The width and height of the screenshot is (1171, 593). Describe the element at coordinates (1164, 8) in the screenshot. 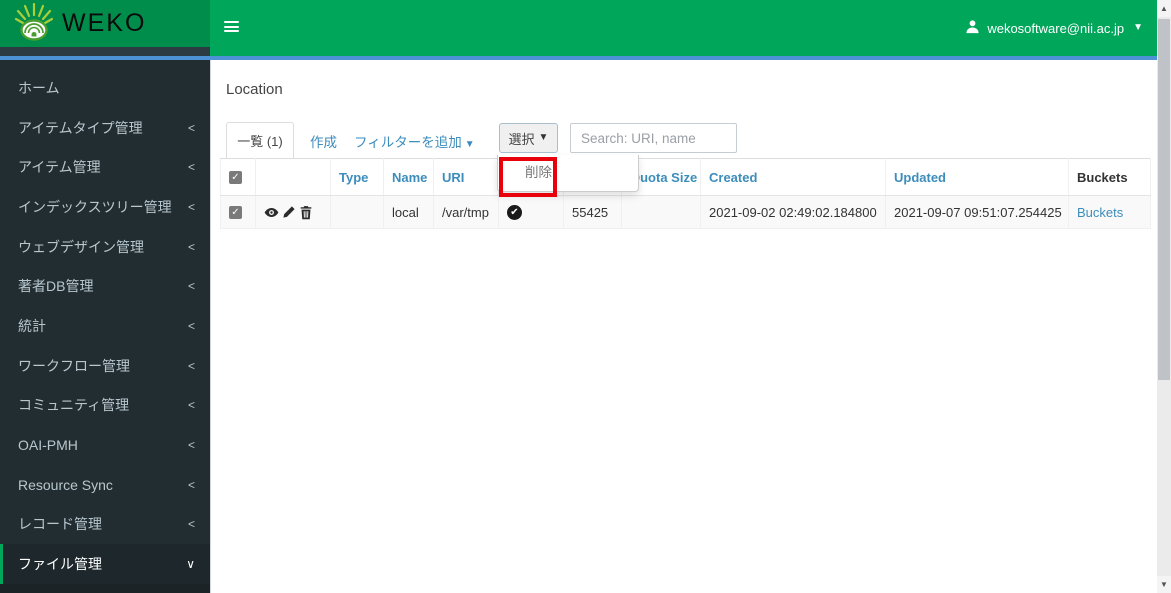

I see `scrollbar-up-arrow-icon: ▲` at that location.